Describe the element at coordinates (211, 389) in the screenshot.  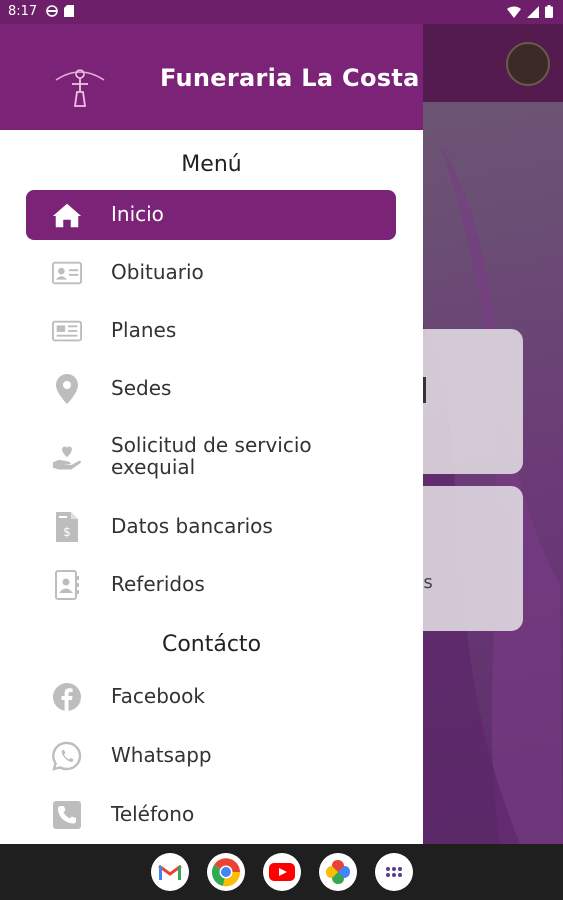
I see `menu-item-sedes: Sedes` at that location.